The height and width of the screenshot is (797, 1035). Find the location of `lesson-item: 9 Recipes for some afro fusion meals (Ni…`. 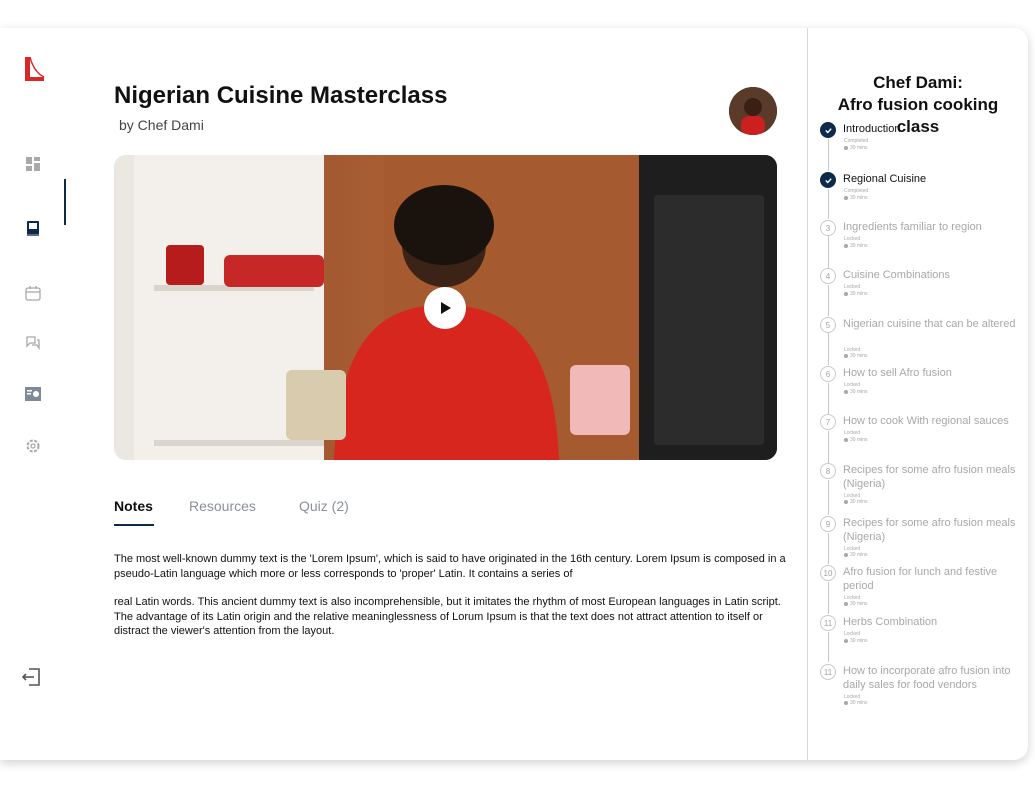

lesson-item: 9 Recipes for some afro fusion meals (Ni… is located at coordinates (920, 537).